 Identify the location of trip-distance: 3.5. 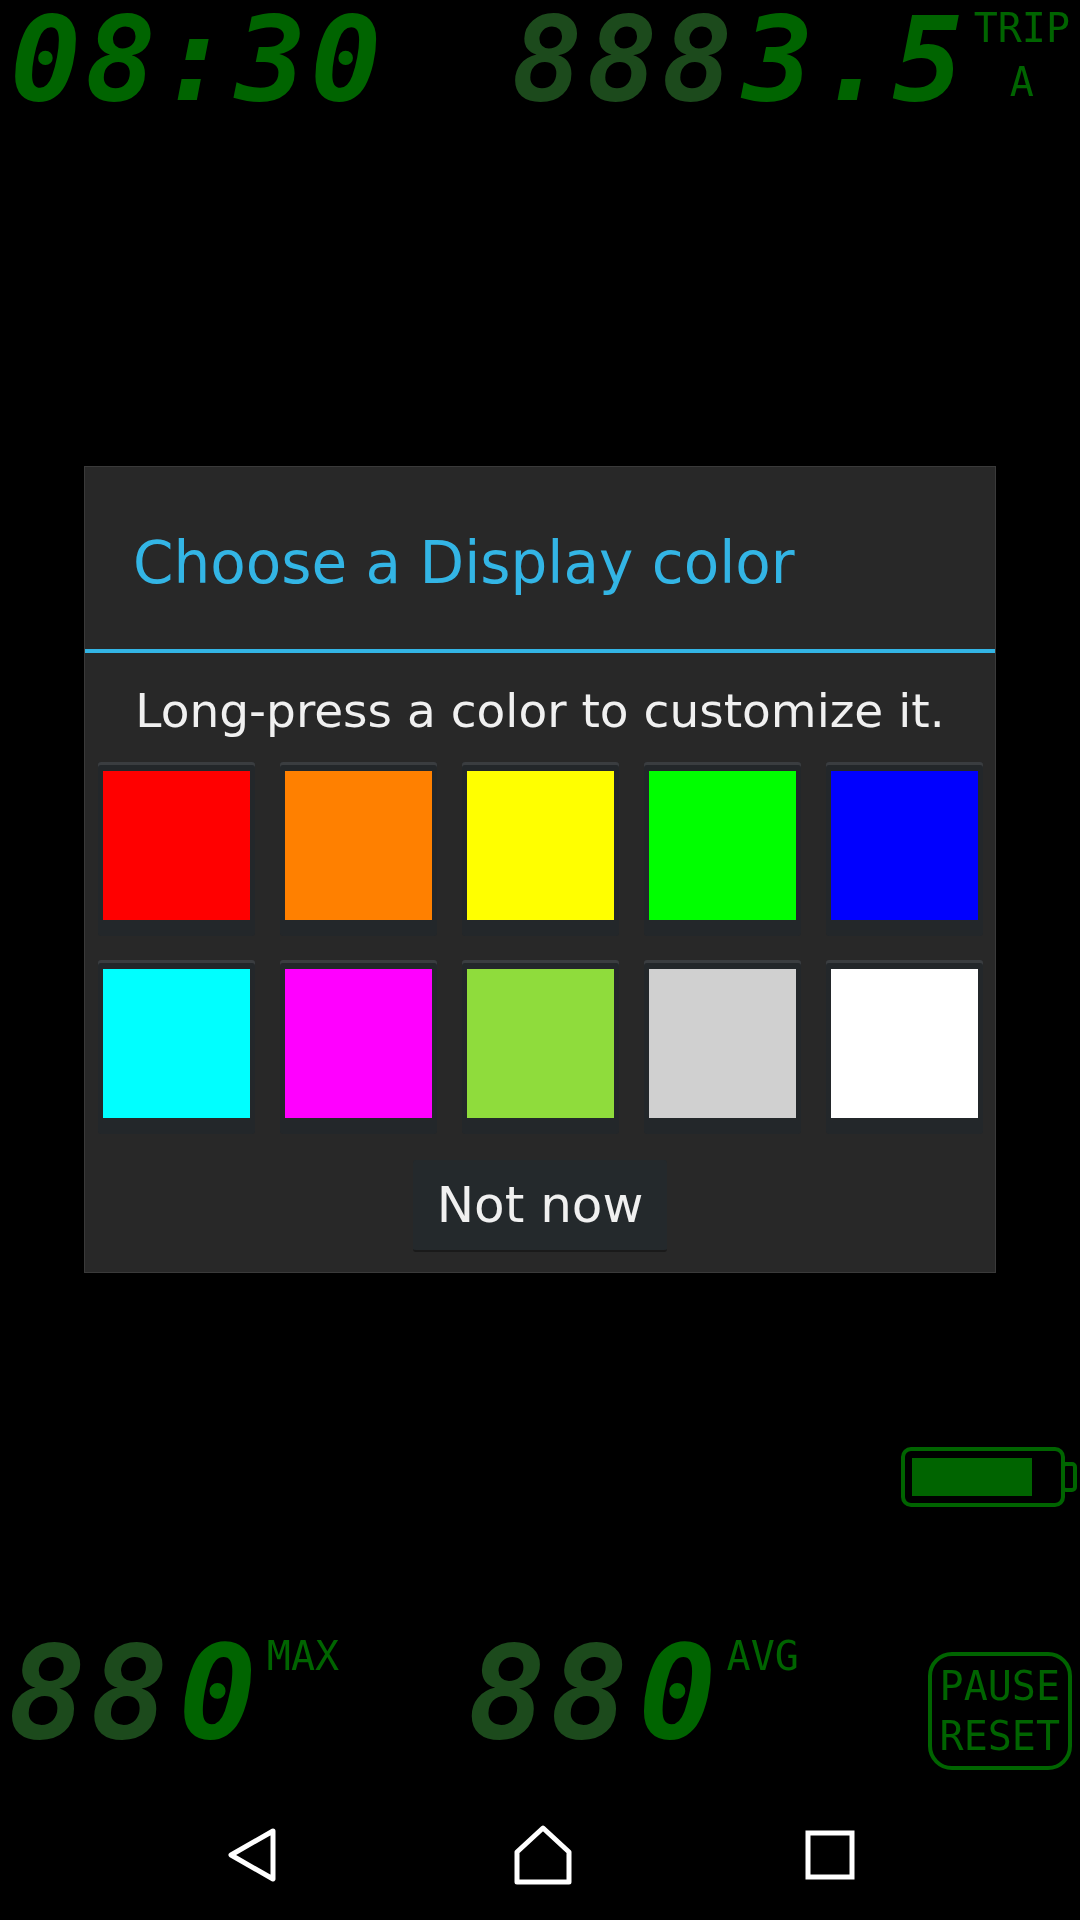
(855, 59).